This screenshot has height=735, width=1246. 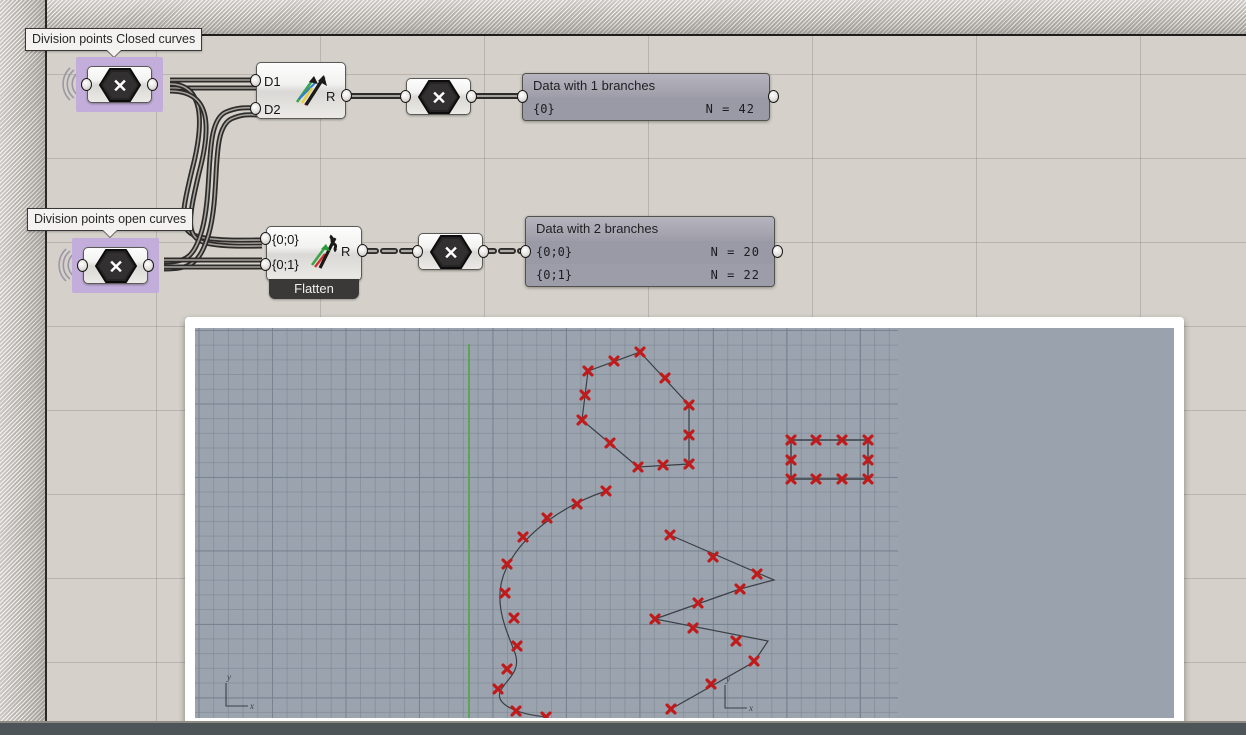 I want to click on component-merge-top: ✕, so click(x=119, y=84).